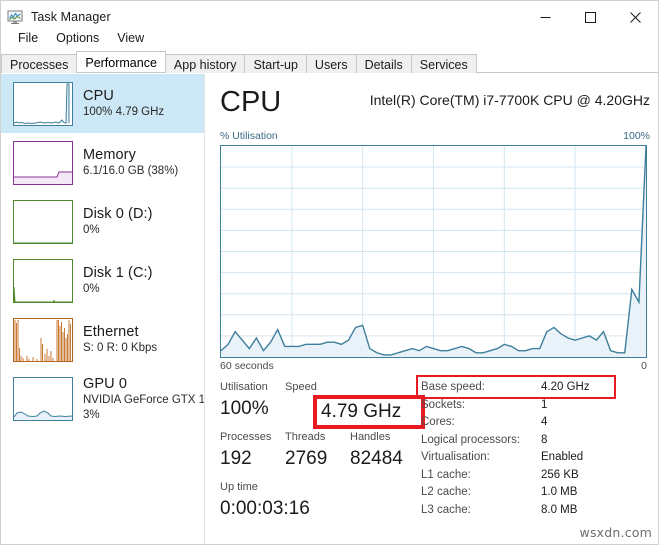  I want to click on detail-value-l3-cache: 8.0 MB, so click(559, 509).